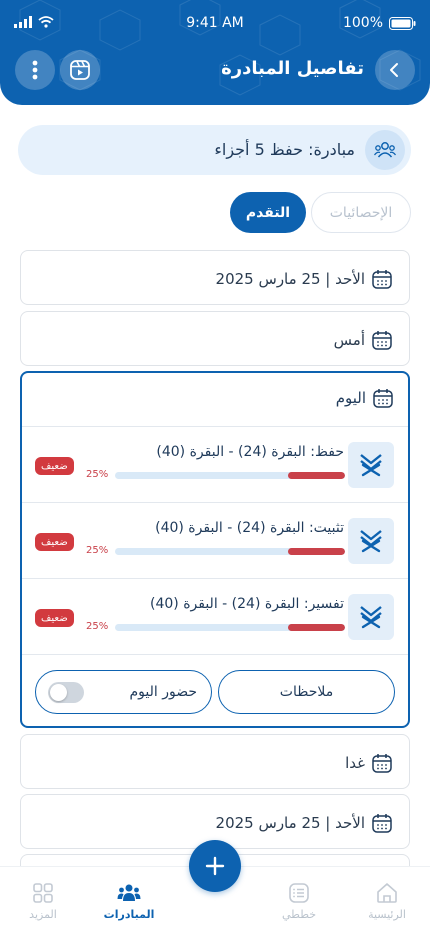 The height and width of the screenshot is (932, 430). I want to click on page-title: تفاصيل المبادرة, so click(292, 68).